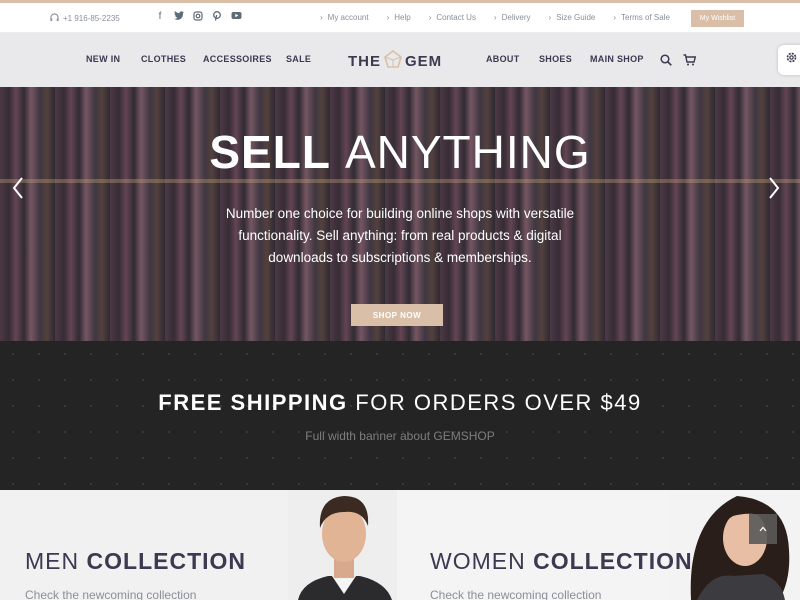 The width and height of the screenshot is (800, 600). I want to click on slider-next-arrow, so click(774, 190).